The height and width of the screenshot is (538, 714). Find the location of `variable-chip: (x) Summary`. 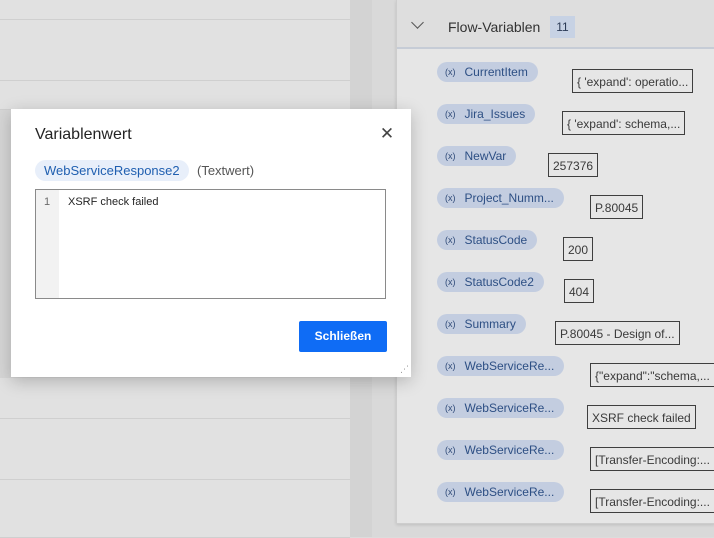

variable-chip: (x) Summary is located at coordinates (481, 324).